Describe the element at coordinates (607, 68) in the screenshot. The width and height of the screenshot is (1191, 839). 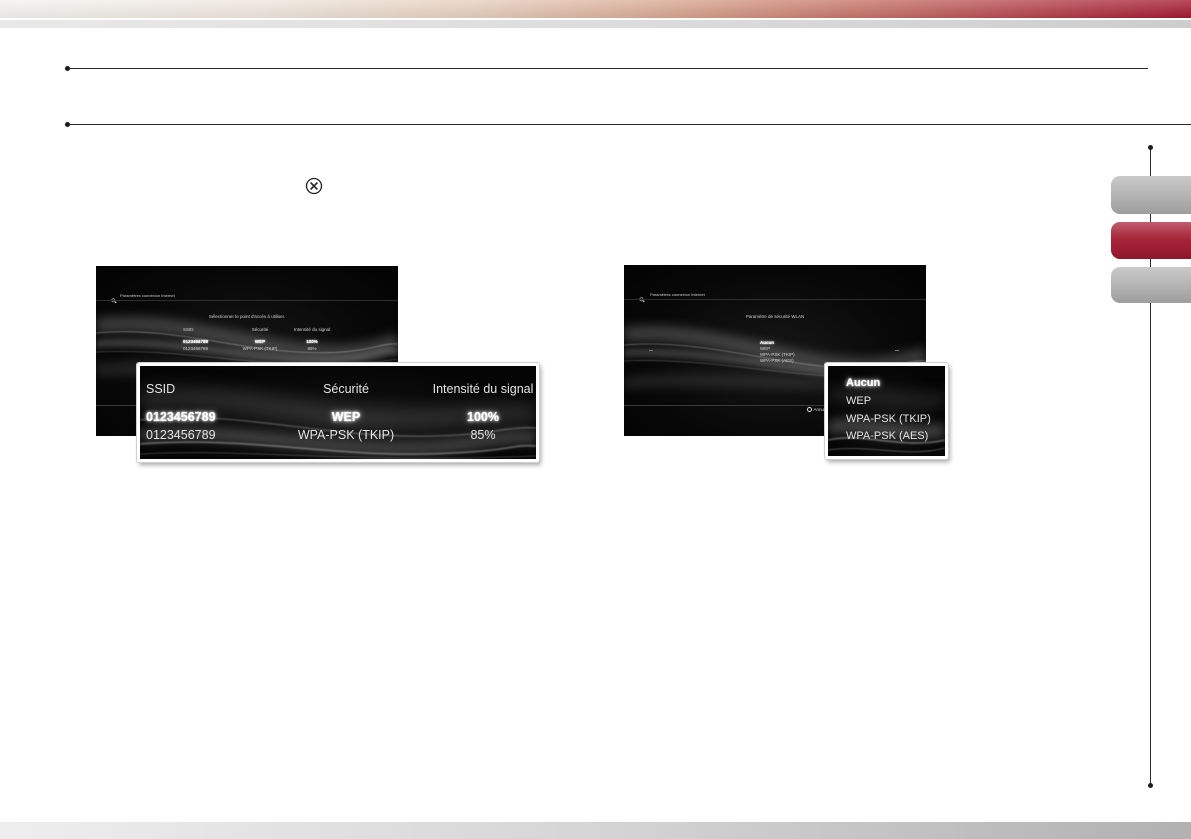
I see `section-rule-top` at that location.